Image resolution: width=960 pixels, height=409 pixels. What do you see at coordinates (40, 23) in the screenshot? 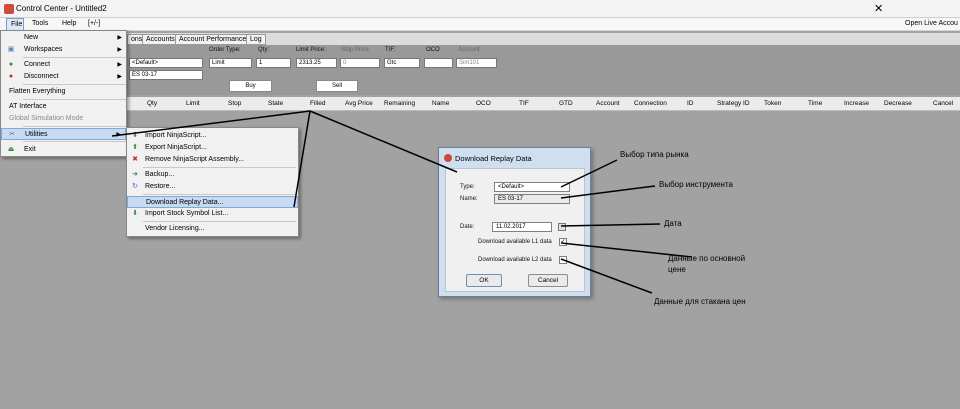
I see `menu-tools: Tools` at bounding box center [40, 23].